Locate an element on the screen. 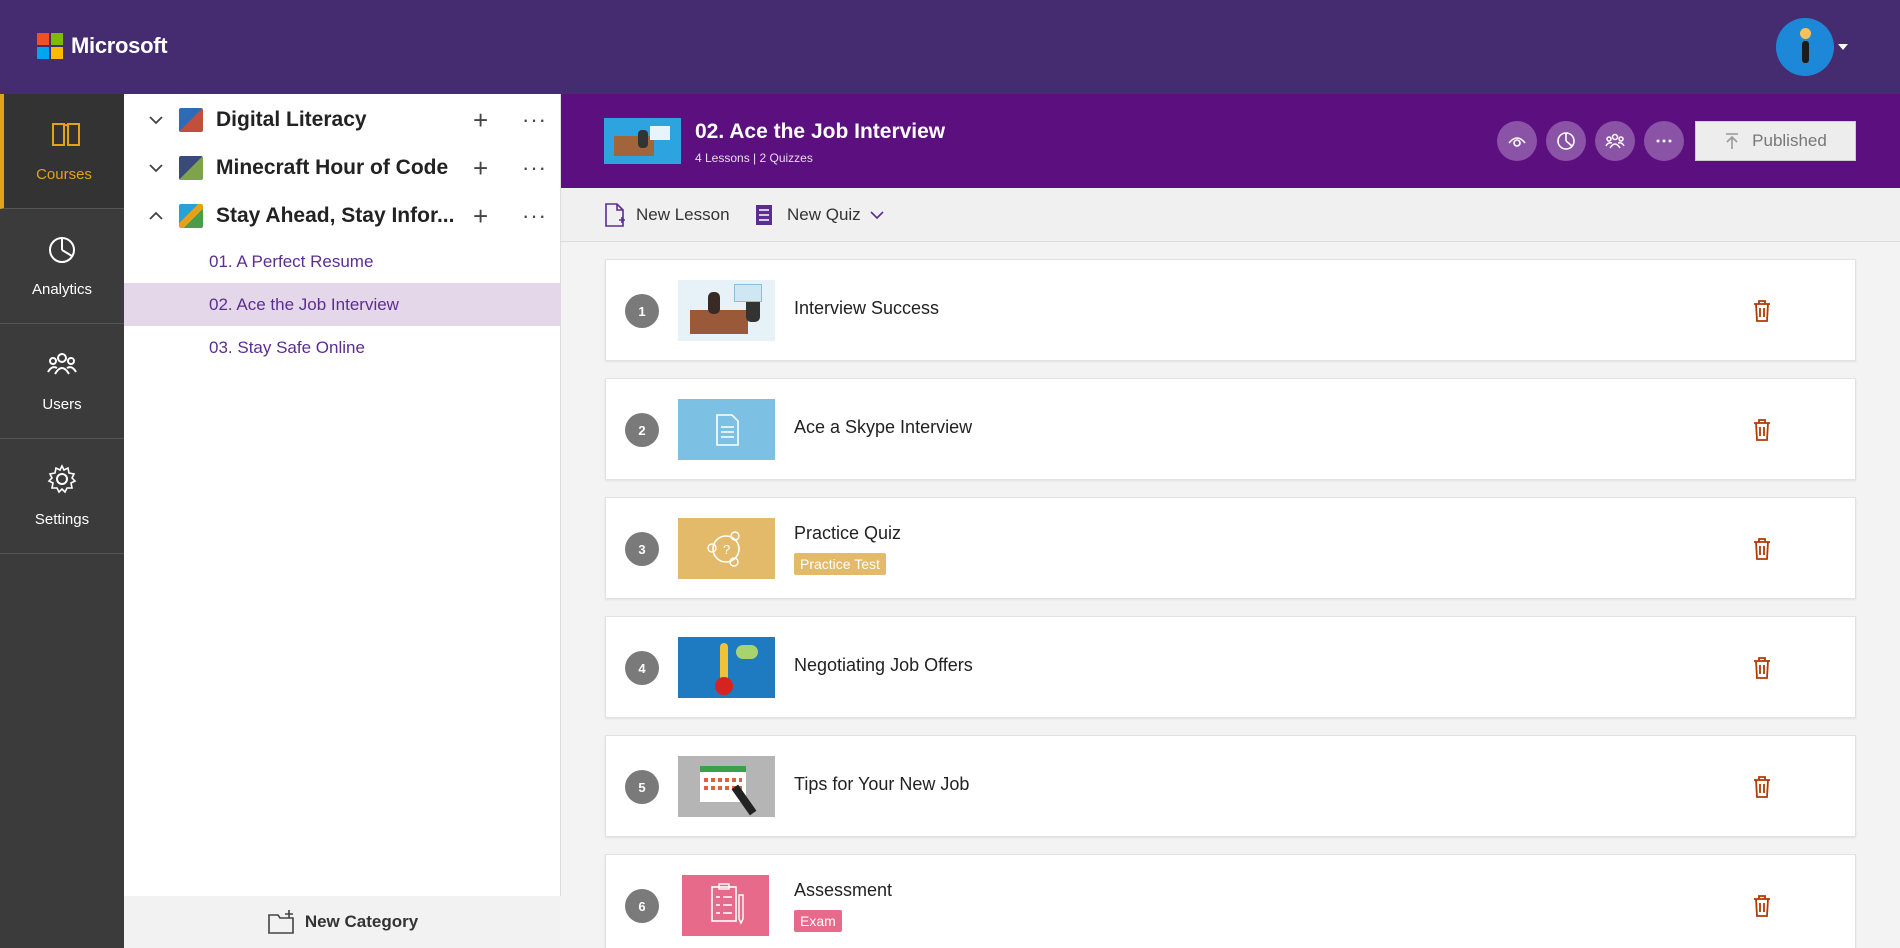 The height and width of the screenshot is (948, 1900). account-menu is located at coordinates (1812, 47).